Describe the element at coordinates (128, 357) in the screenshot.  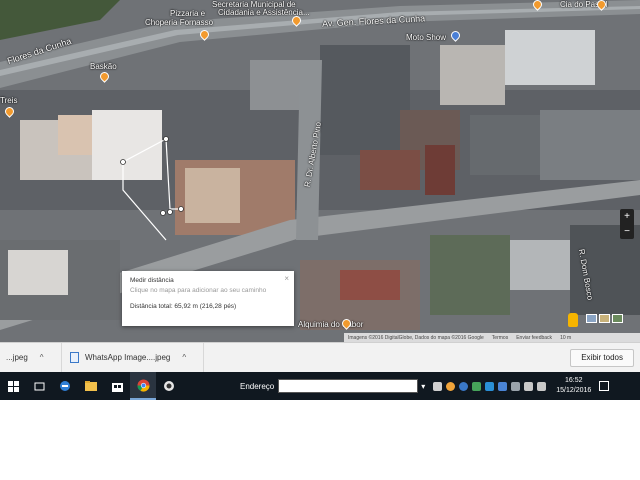
I see `download-item-2-name: WhatsApp Image....jpeg` at that location.